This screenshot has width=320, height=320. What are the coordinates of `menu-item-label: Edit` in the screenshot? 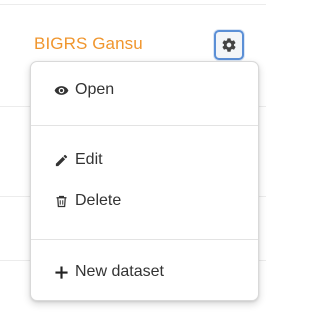 It's located at (89, 159).